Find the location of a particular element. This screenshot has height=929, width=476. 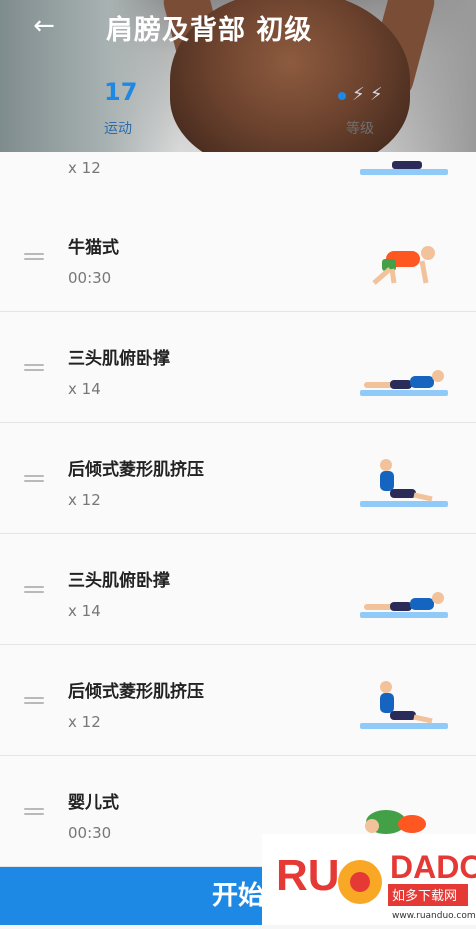

exercise-illustration is located at coordinates (404, 168).